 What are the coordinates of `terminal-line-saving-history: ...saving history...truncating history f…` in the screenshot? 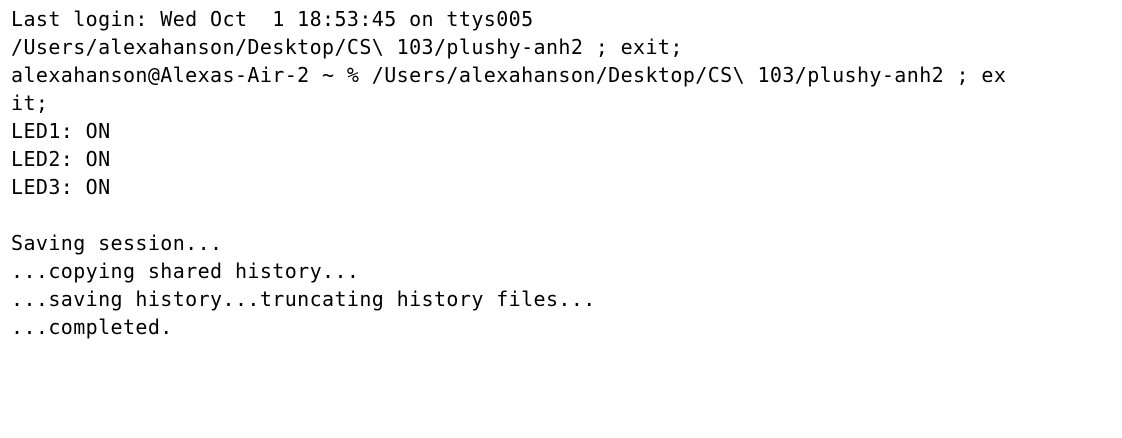 It's located at (303, 299).